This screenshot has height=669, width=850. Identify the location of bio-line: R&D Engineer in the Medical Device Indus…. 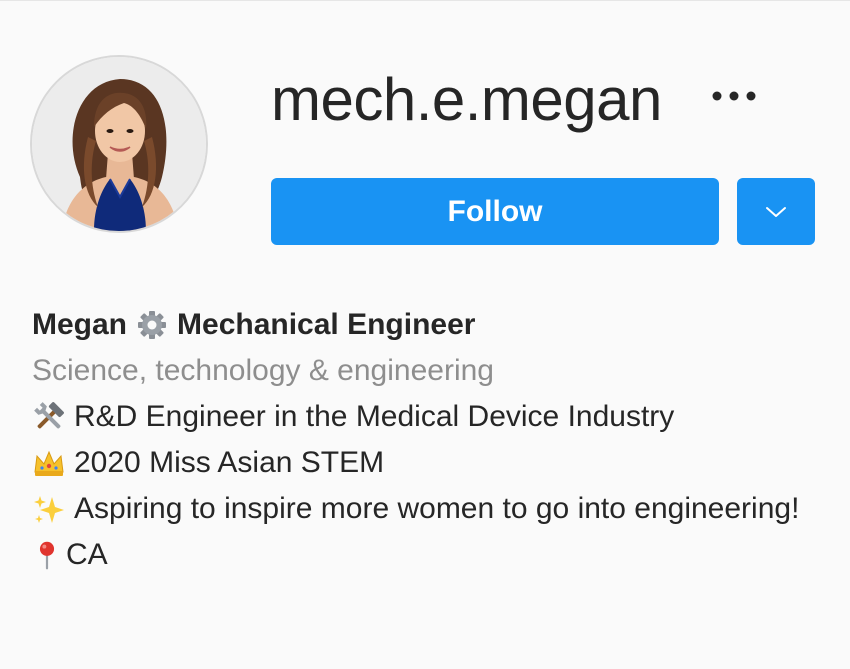
(432, 417).